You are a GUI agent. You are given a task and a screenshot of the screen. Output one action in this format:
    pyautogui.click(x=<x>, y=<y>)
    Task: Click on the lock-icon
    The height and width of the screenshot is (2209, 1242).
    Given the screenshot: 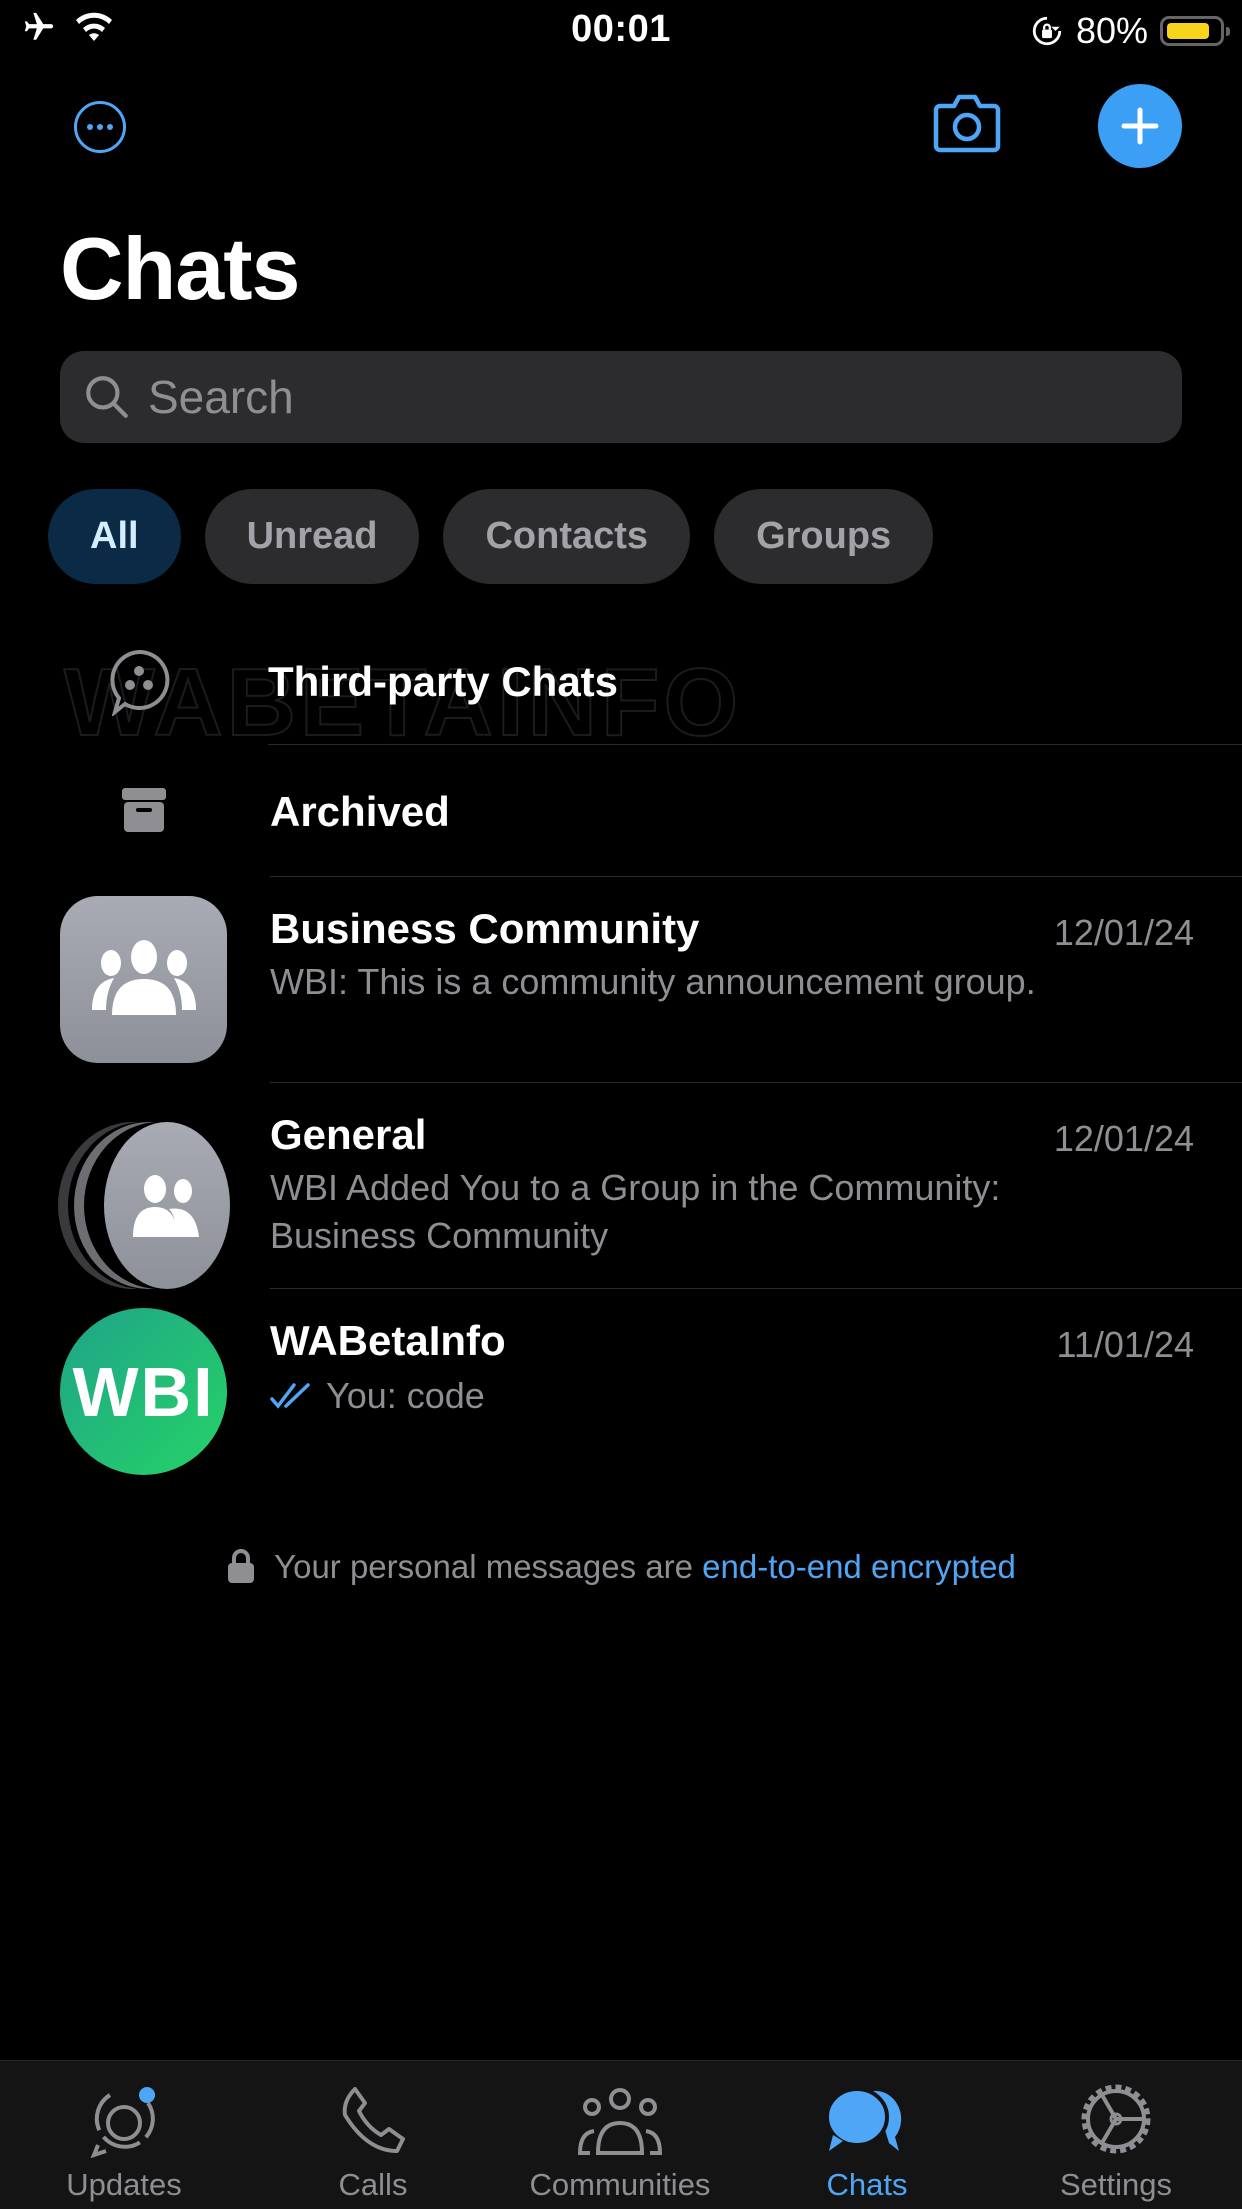 What is the action you would take?
    pyautogui.click(x=241, y=1566)
    